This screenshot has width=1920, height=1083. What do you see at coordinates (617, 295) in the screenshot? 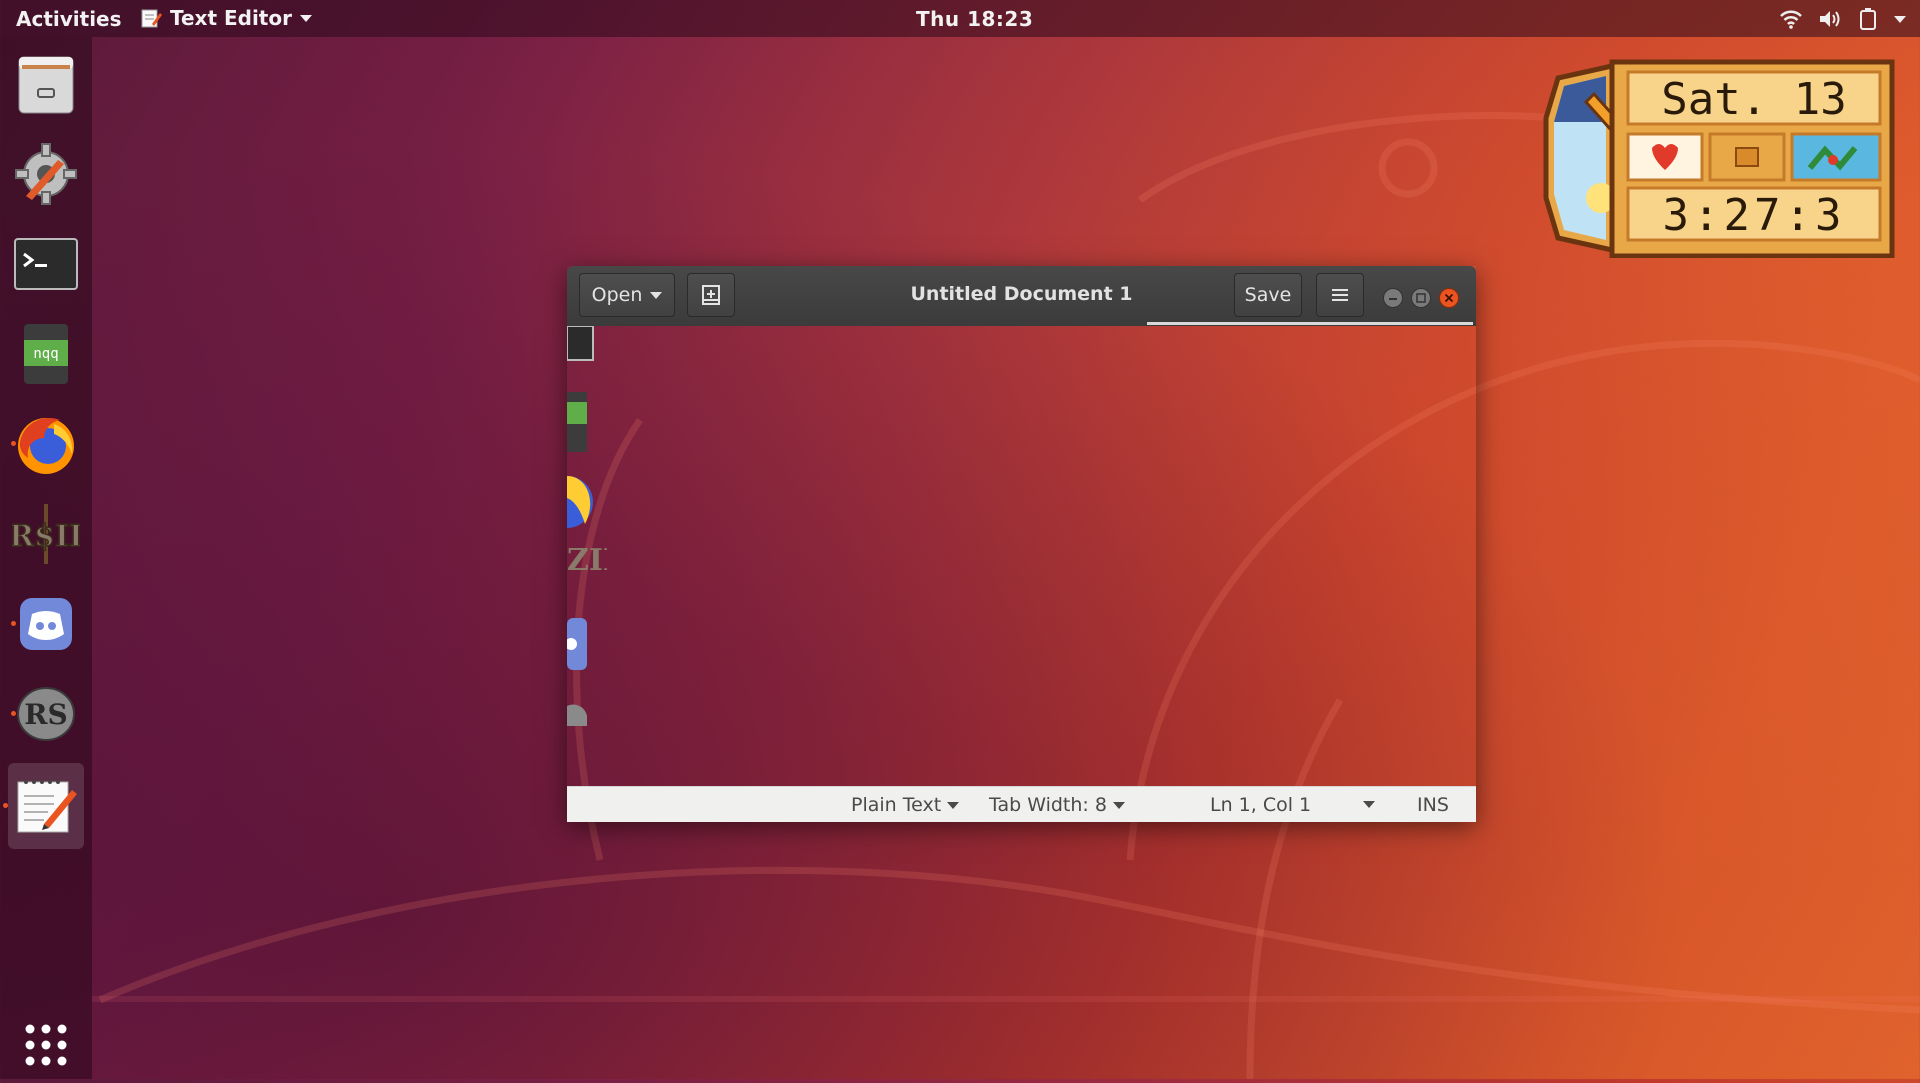
I see `open-button-label: Open` at bounding box center [617, 295].